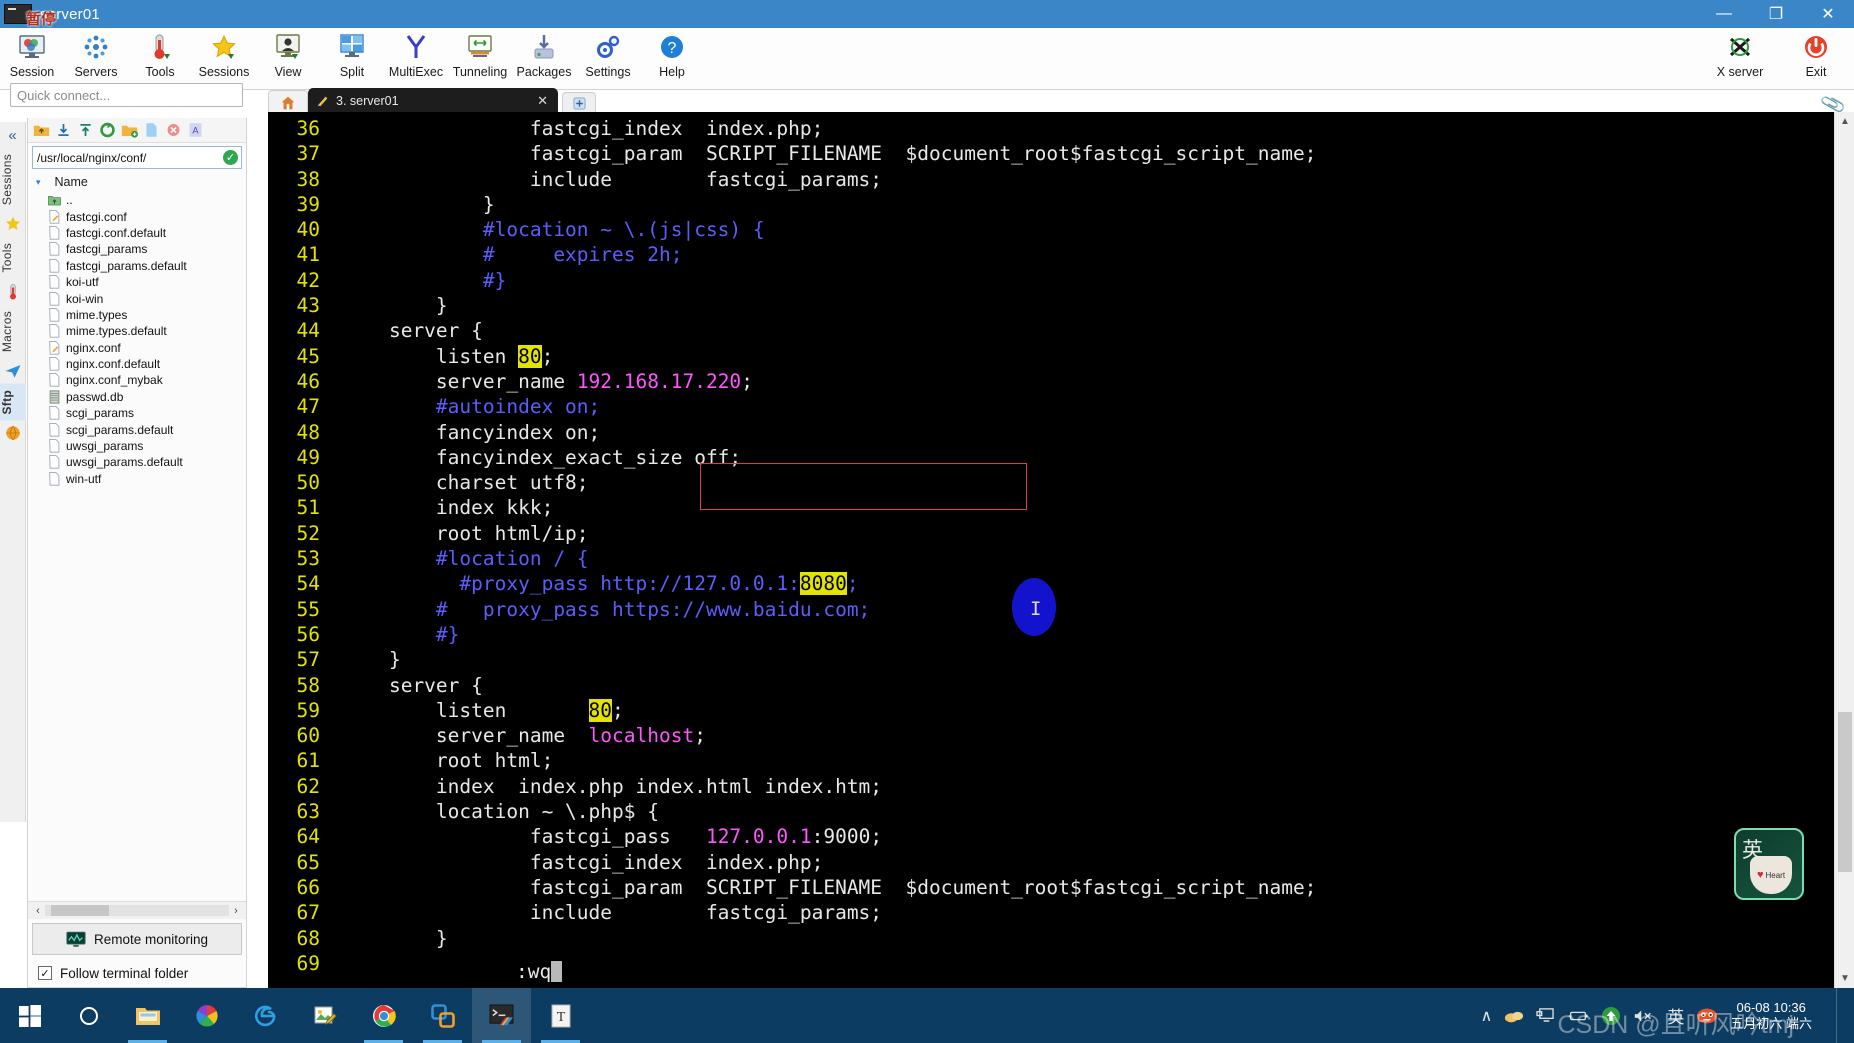  Describe the element at coordinates (129, 130) in the screenshot. I see `new-folder-icon` at that location.